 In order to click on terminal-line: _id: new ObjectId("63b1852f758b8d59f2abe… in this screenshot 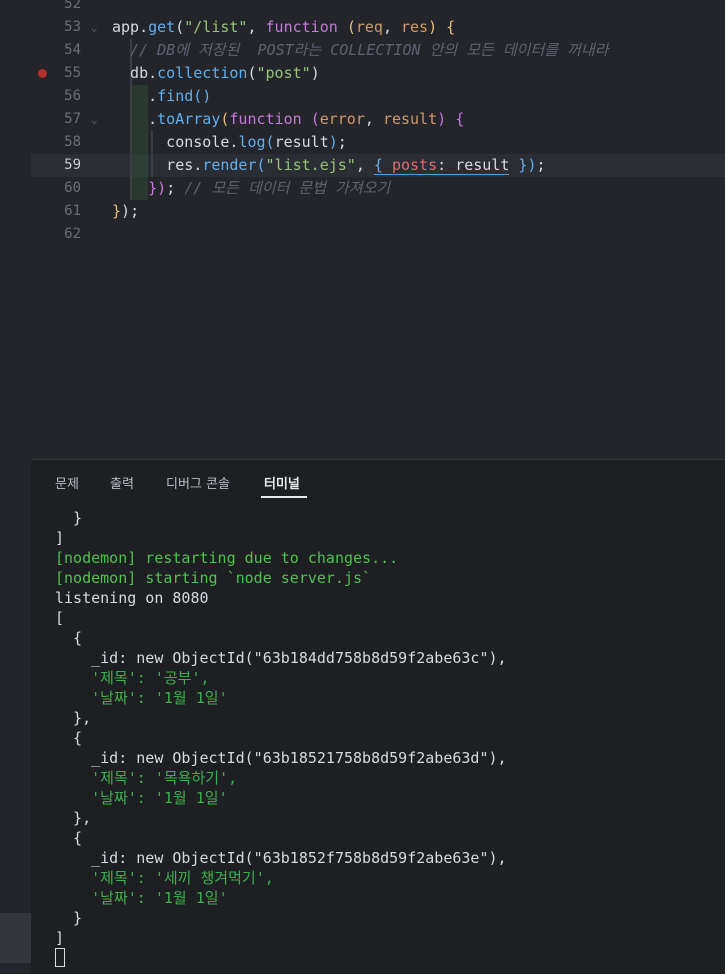, I will do `click(281, 858)`.